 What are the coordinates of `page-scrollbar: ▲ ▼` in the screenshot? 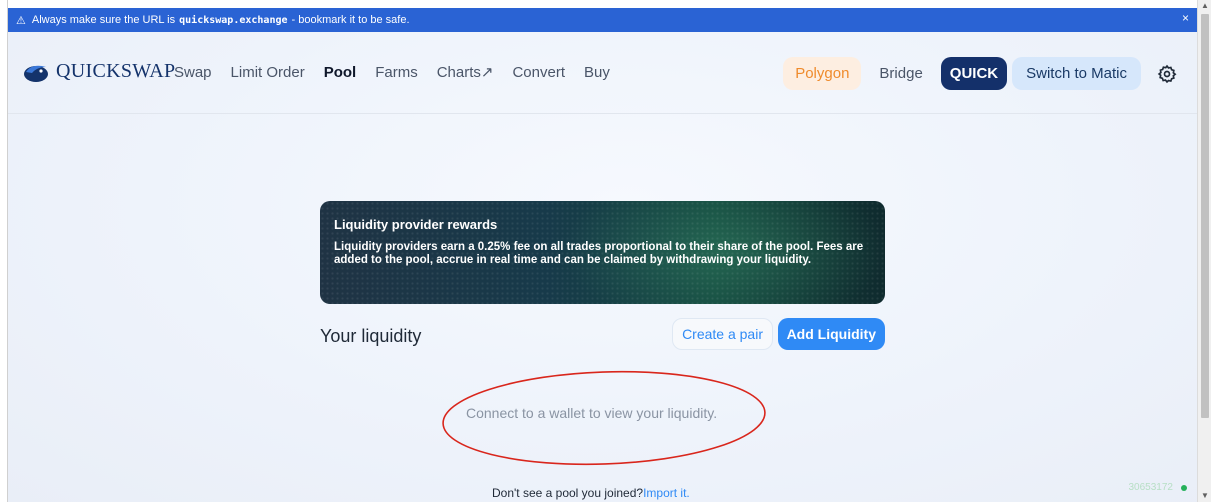 It's located at (1204, 251).